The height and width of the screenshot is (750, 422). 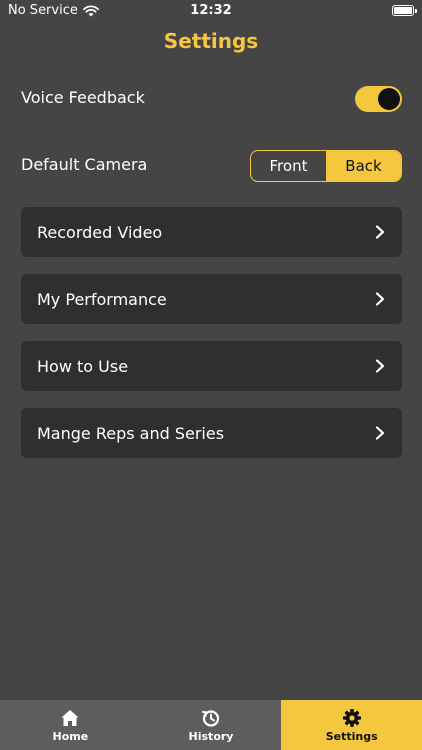 I want to click on menu-item-label: My Performance, so click(x=102, y=299).